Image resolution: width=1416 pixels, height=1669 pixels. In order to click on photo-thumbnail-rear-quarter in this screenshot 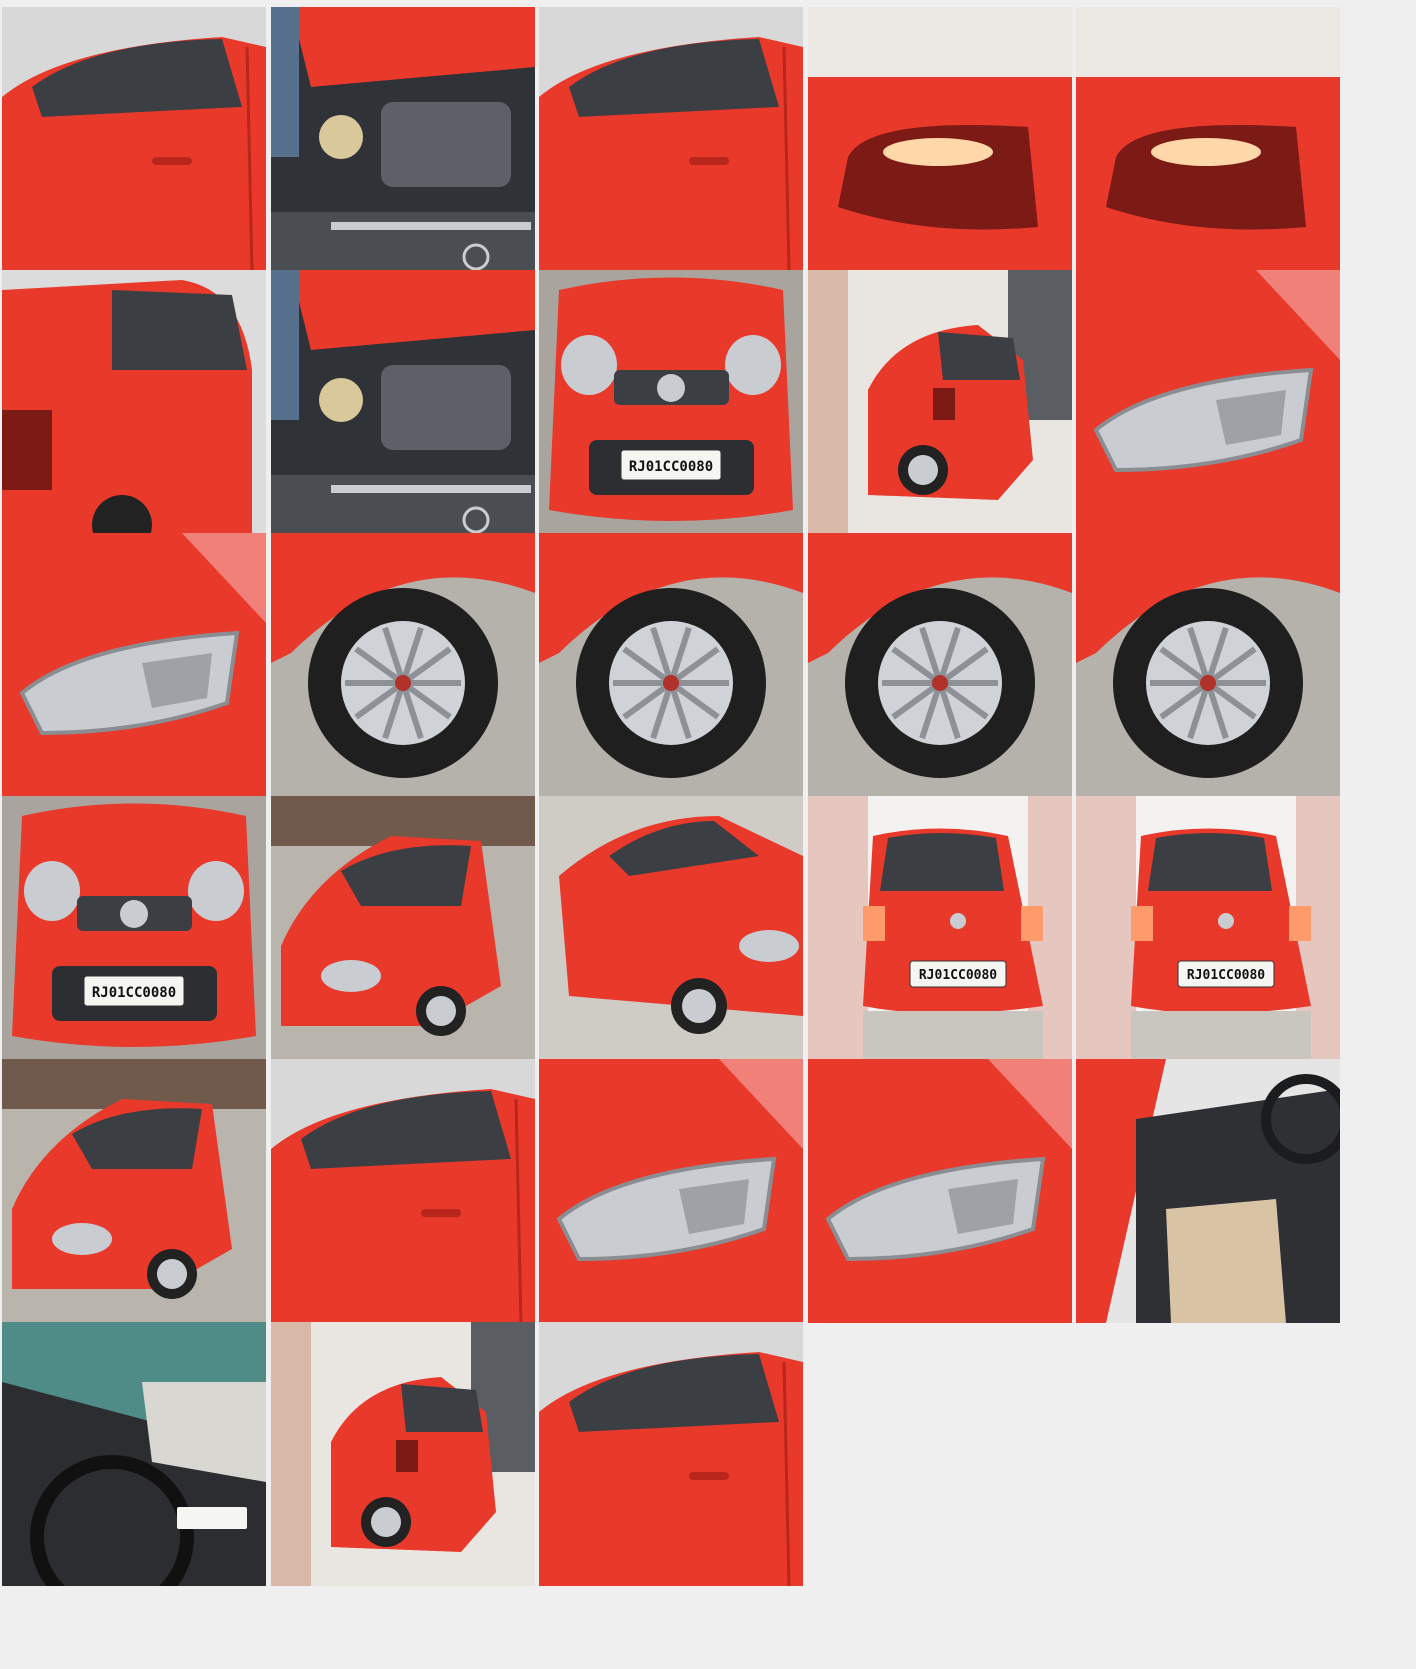, I will do `click(134, 402)`.